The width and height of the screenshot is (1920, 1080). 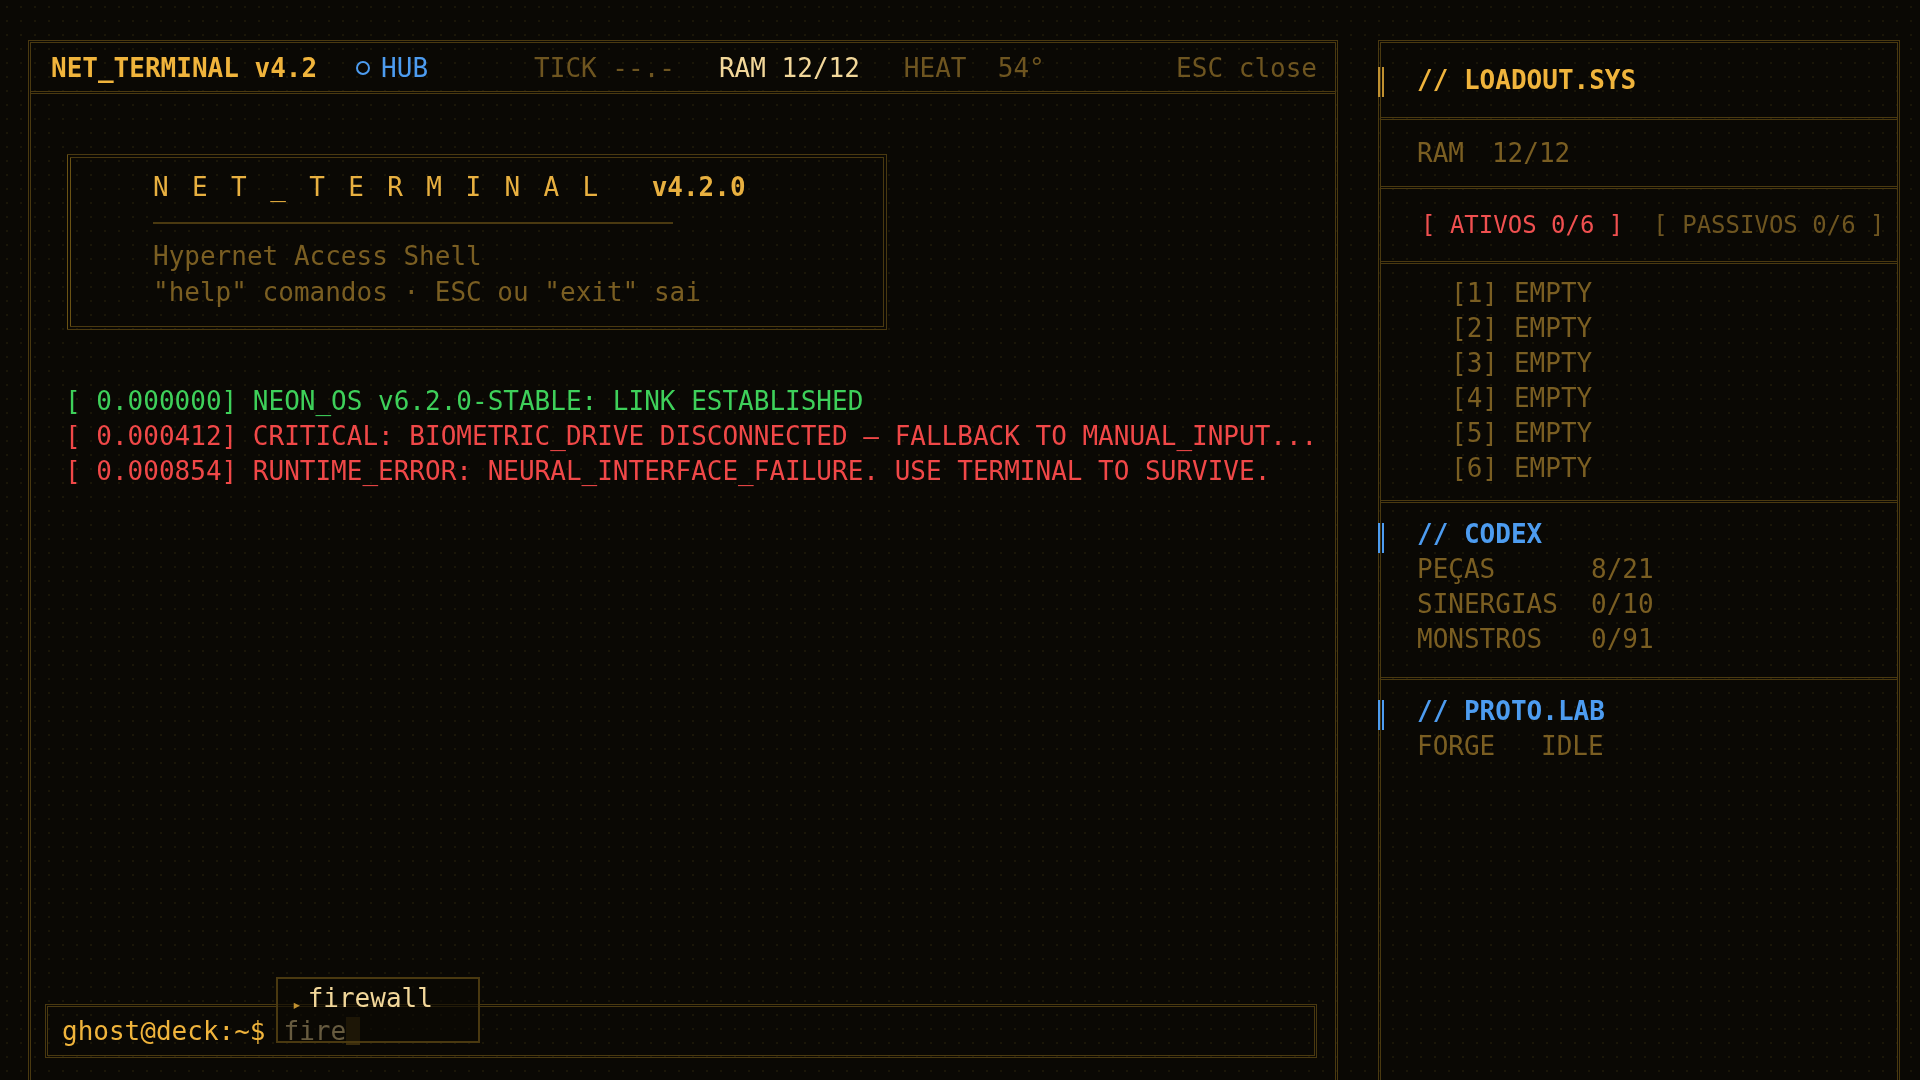 What do you see at coordinates (974, 68) in the screenshot?
I see `status-text: HEAT 54°` at bounding box center [974, 68].